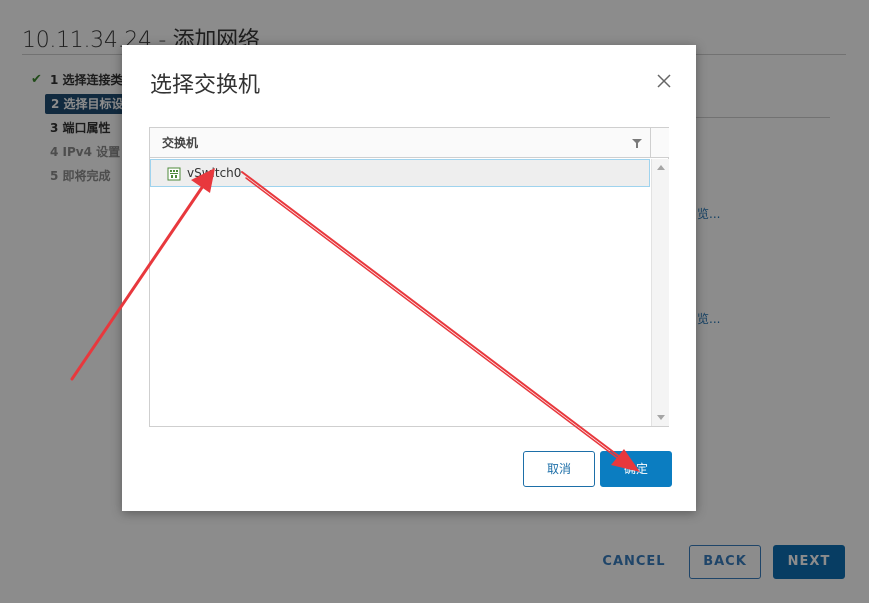  What do you see at coordinates (660, 292) in the screenshot?
I see `grid-scrollbar` at bounding box center [660, 292].